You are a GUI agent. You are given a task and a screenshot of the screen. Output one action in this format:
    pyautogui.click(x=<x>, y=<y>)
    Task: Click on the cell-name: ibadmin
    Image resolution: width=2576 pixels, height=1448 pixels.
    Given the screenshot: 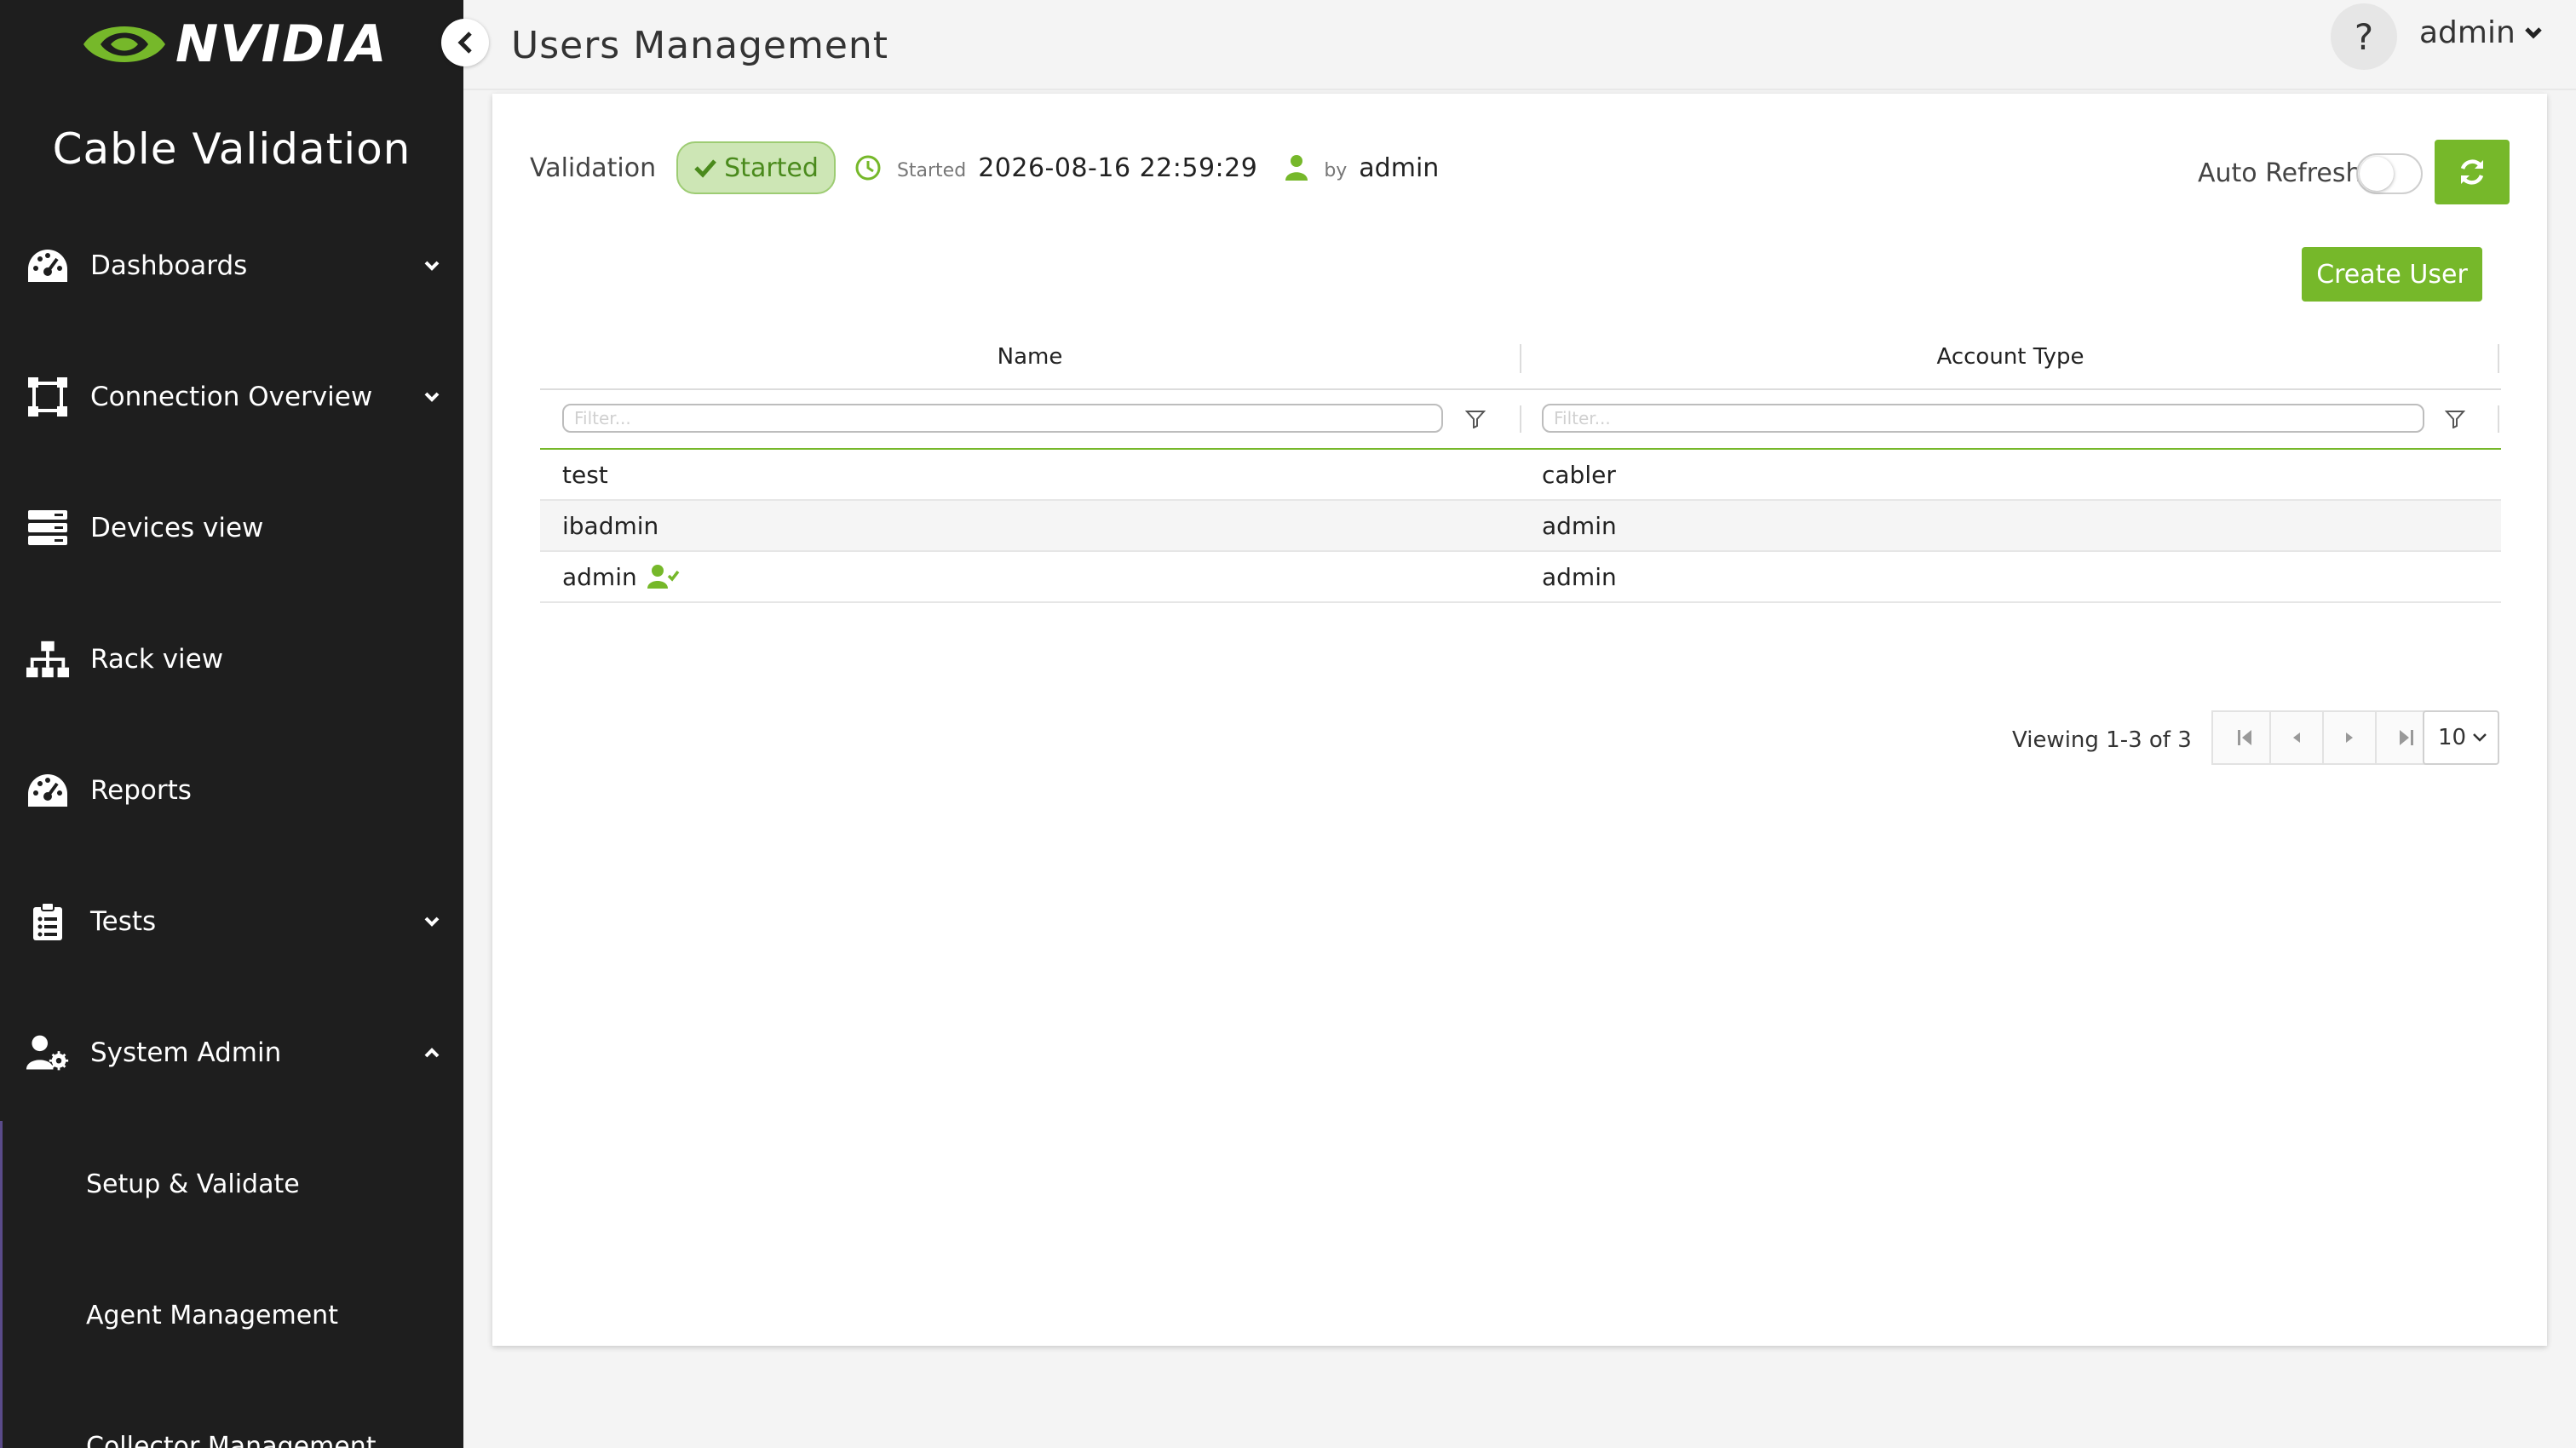 What is the action you would take?
    pyautogui.click(x=610, y=525)
    